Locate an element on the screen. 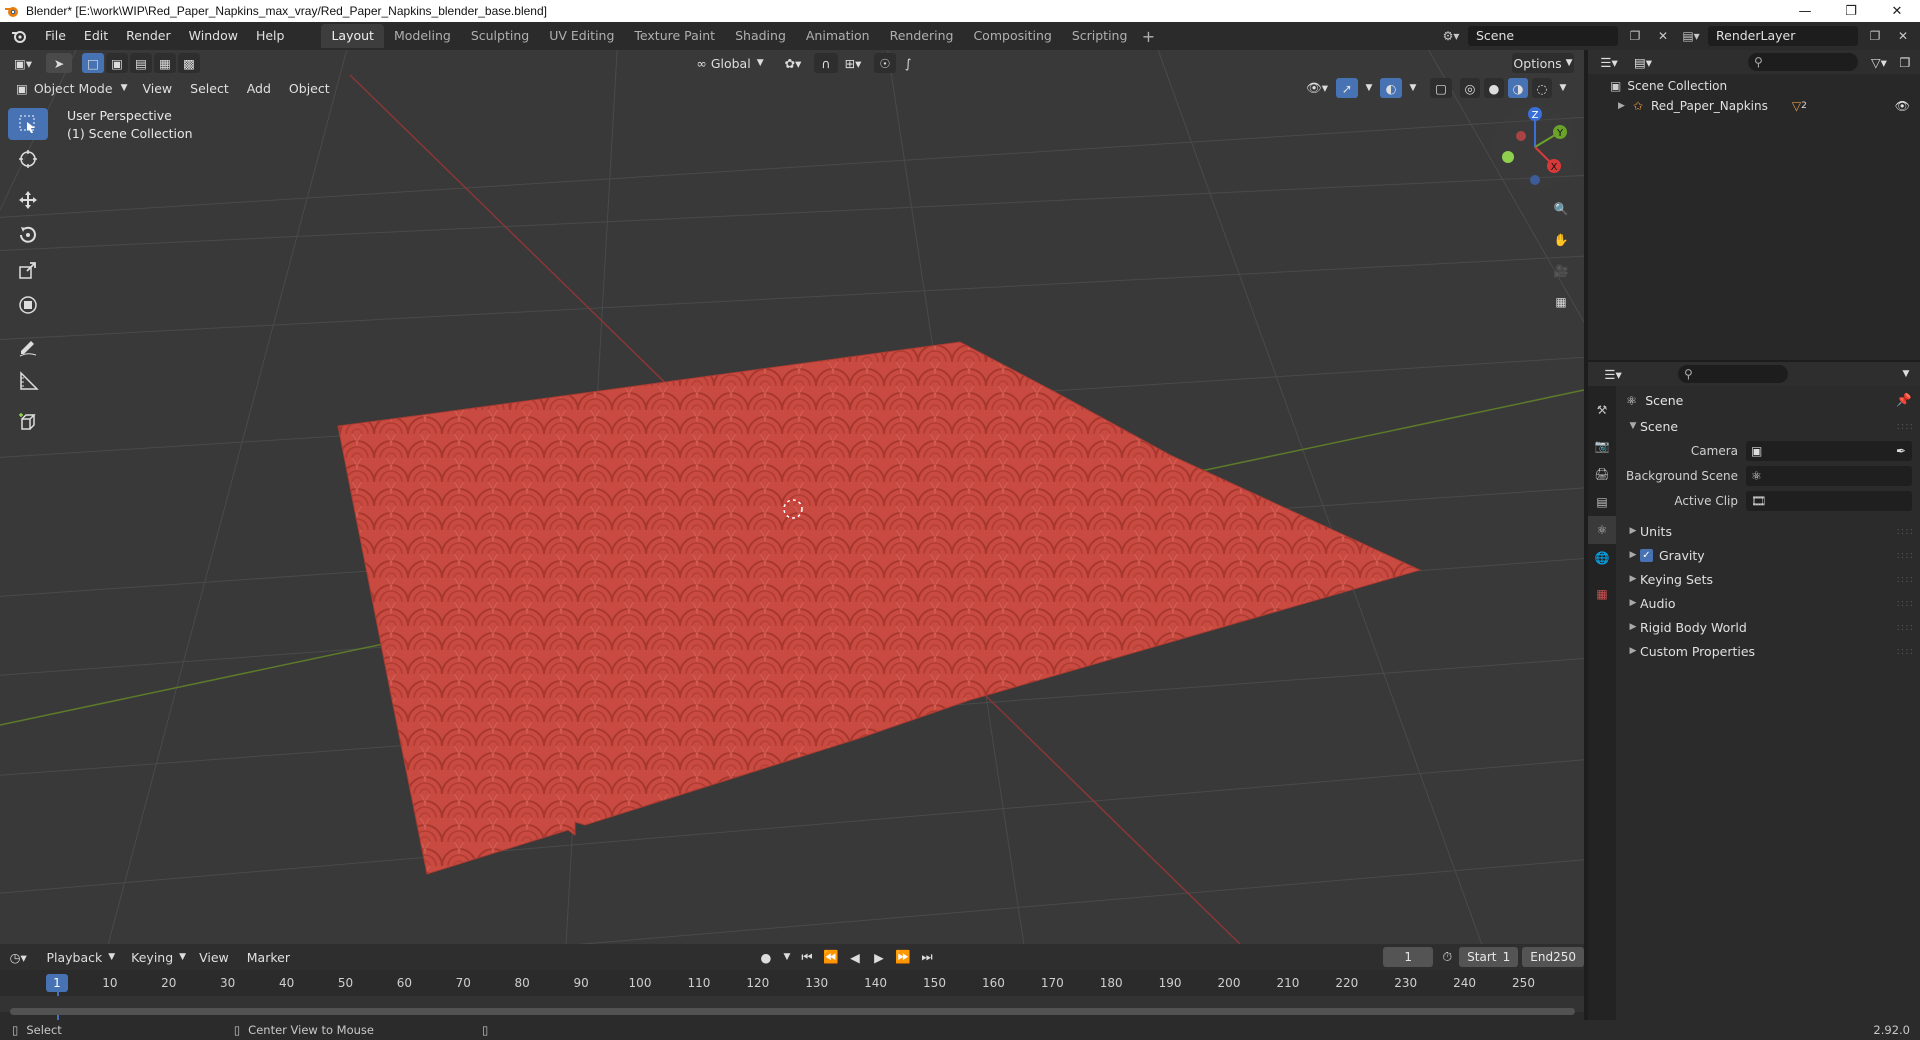 Image resolution: width=1920 pixels, height=1040 pixels. rigid-body-world-panel-header: ▶ Rigid Body World :::: is located at coordinates (1769, 627).